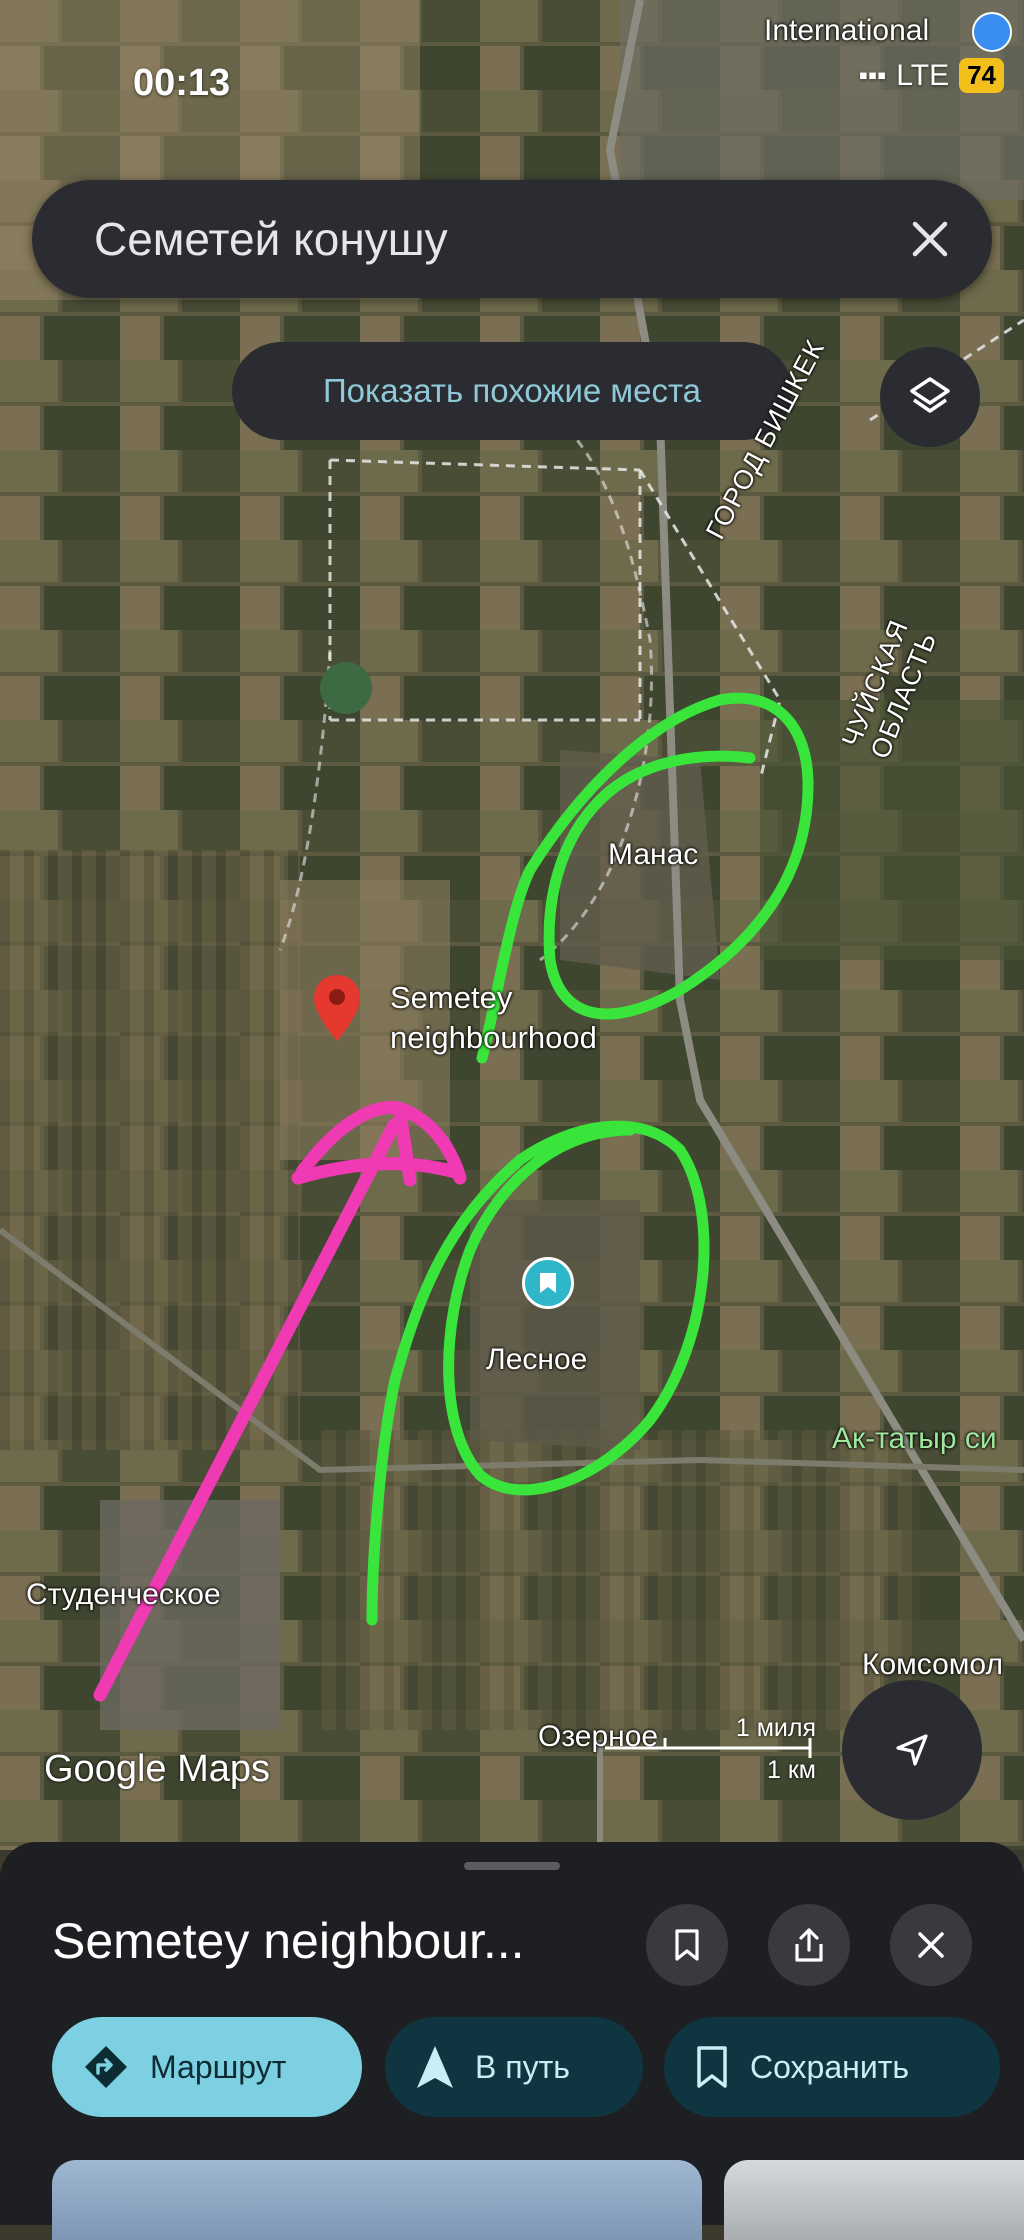 This screenshot has width=1024, height=2240. I want to click on save-button-label: Сохранить, so click(830, 2066).